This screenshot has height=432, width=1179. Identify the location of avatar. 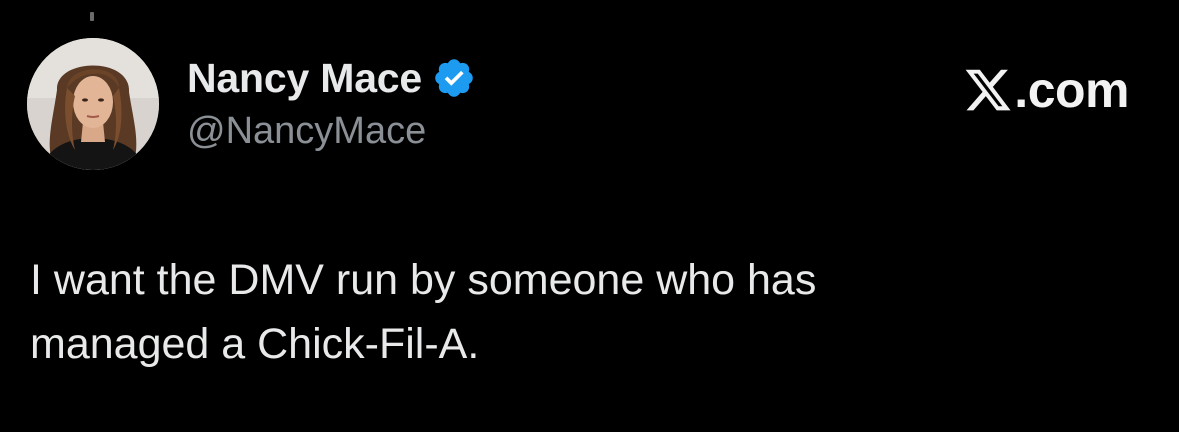
(93, 104).